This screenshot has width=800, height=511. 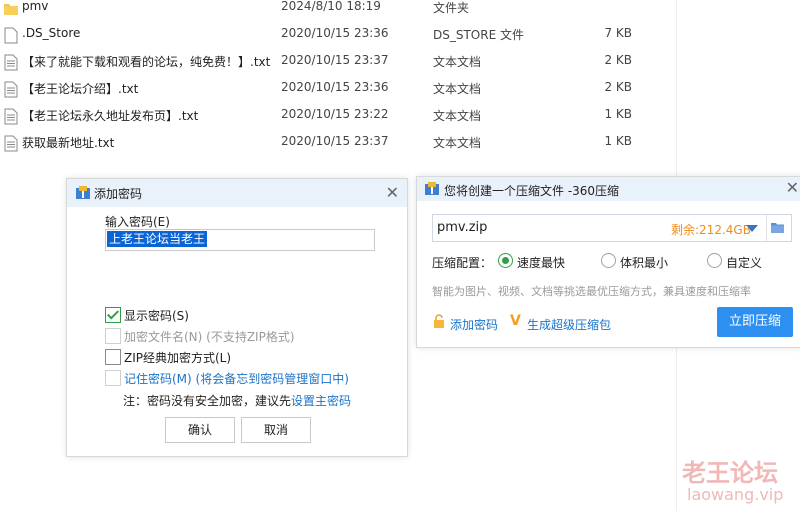 What do you see at coordinates (439, 321) in the screenshot?
I see `lock-icon` at bounding box center [439, 321].